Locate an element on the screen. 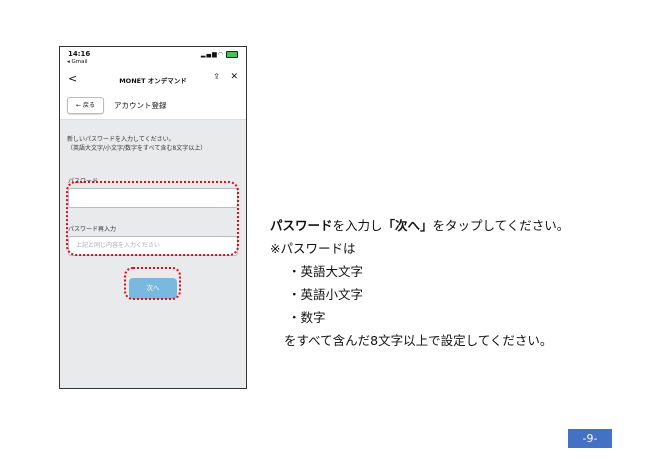  bullet-uppercase: ・英語大文字 is located at coordinates (326, 271).